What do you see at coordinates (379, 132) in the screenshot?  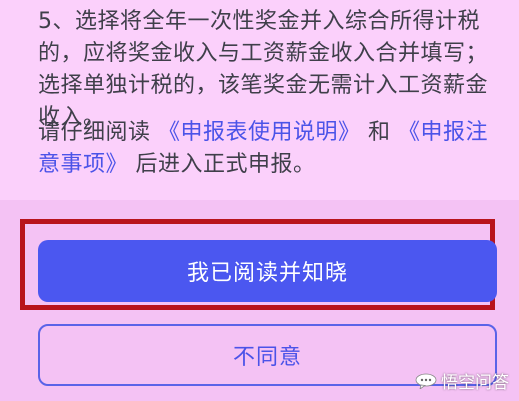 I see `read-and: 和` at bounding box center [379, 132].